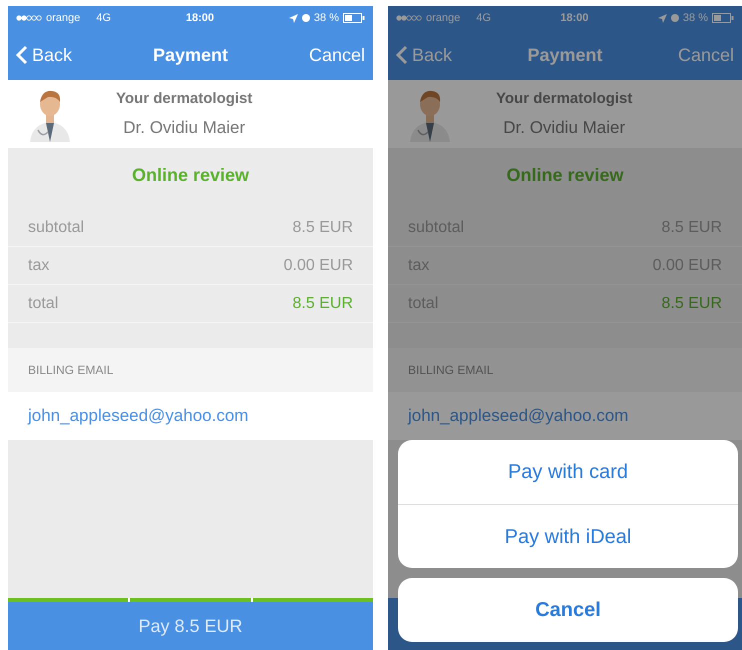  What do you see at coordinates (190, 626) in the screenshot?
I see `pay-button: Pay 8.5 EUR` at bounding box center [190, 626].